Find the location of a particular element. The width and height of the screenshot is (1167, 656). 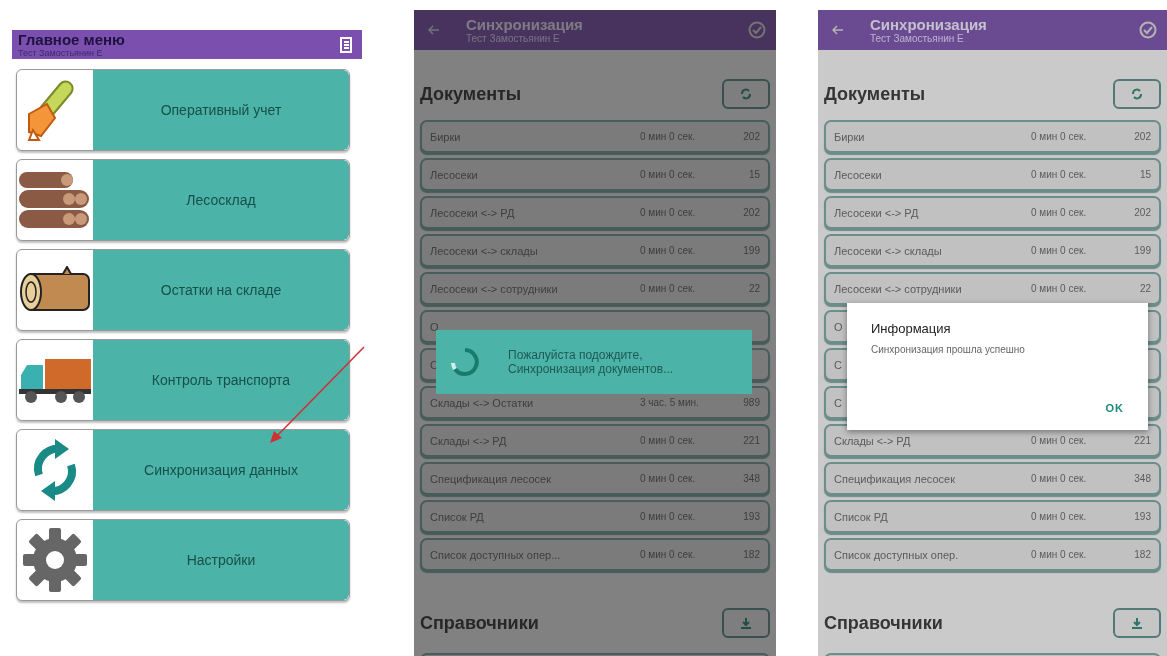

sync-row: Спецификация лесосек 0 мин 0 сек. 348 is located at coordinates (992, 478).